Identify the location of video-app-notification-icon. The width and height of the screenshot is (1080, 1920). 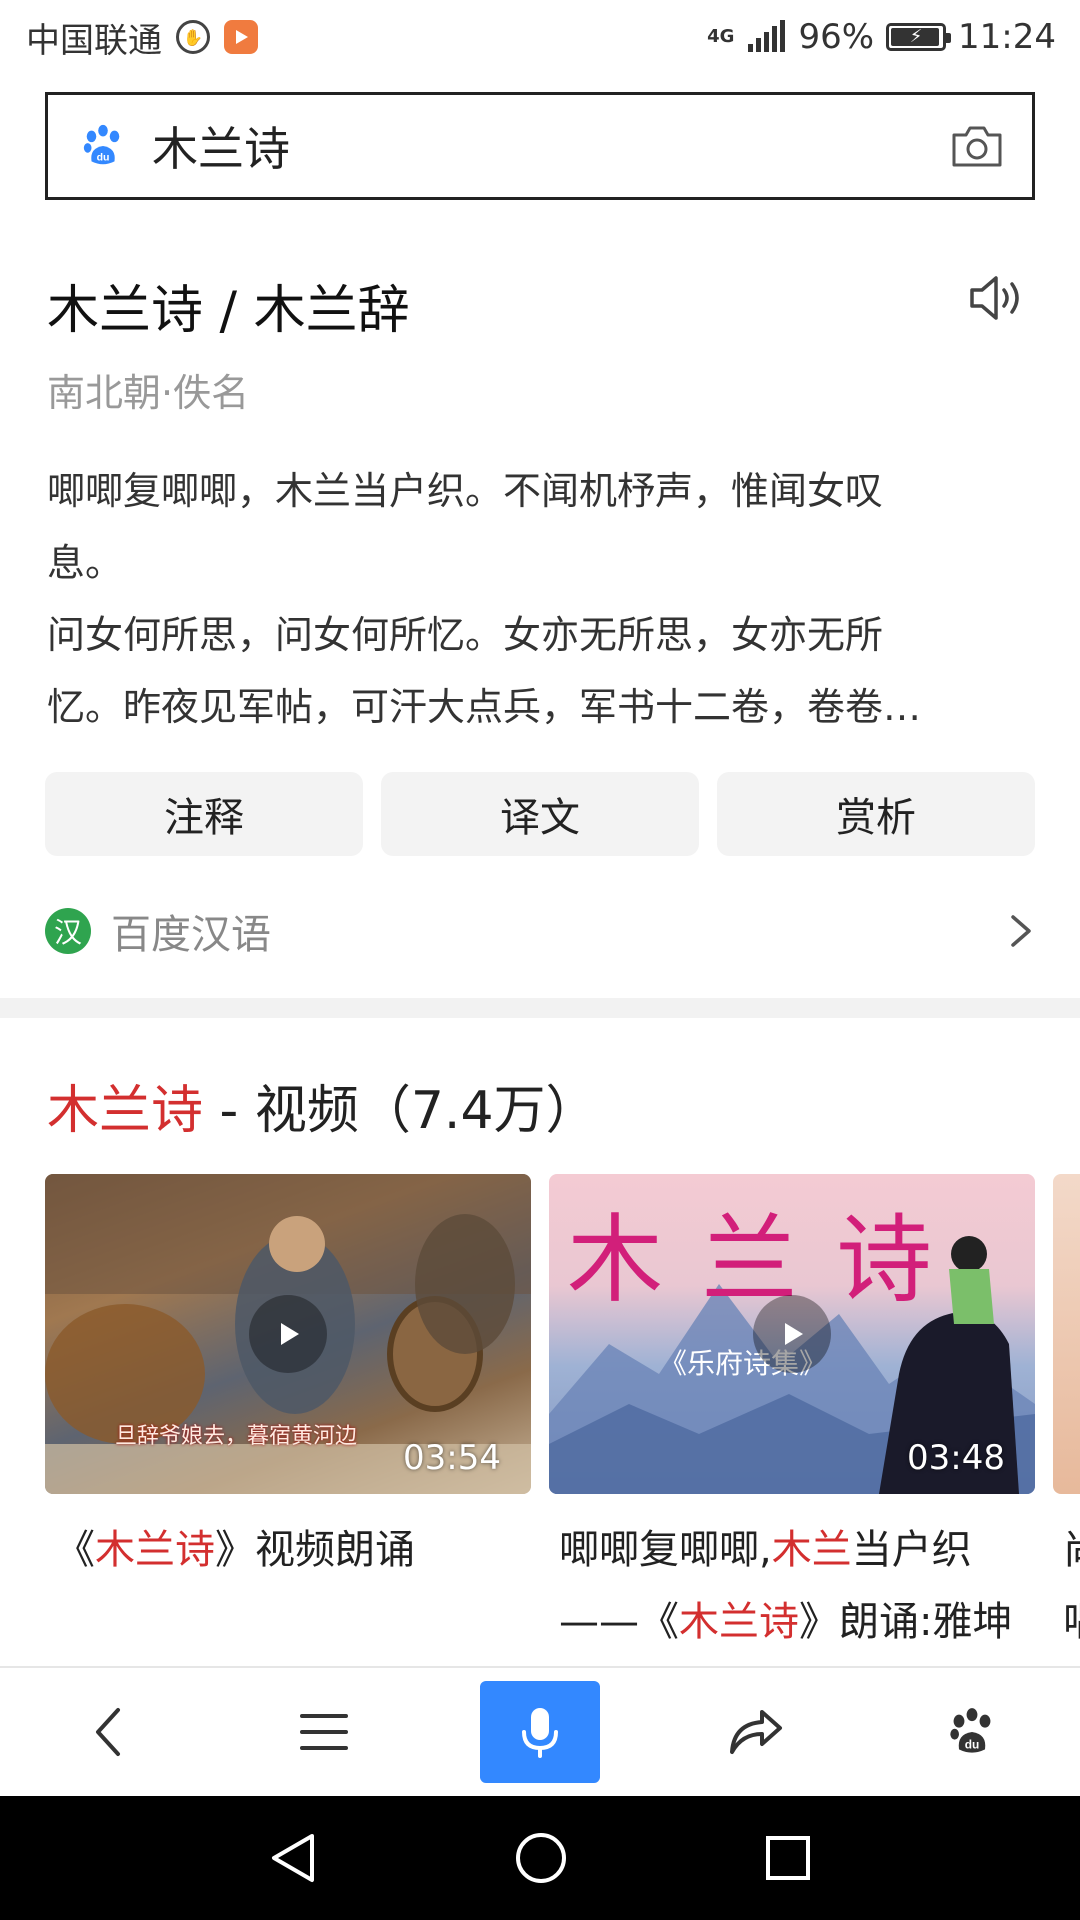
(241, 37).